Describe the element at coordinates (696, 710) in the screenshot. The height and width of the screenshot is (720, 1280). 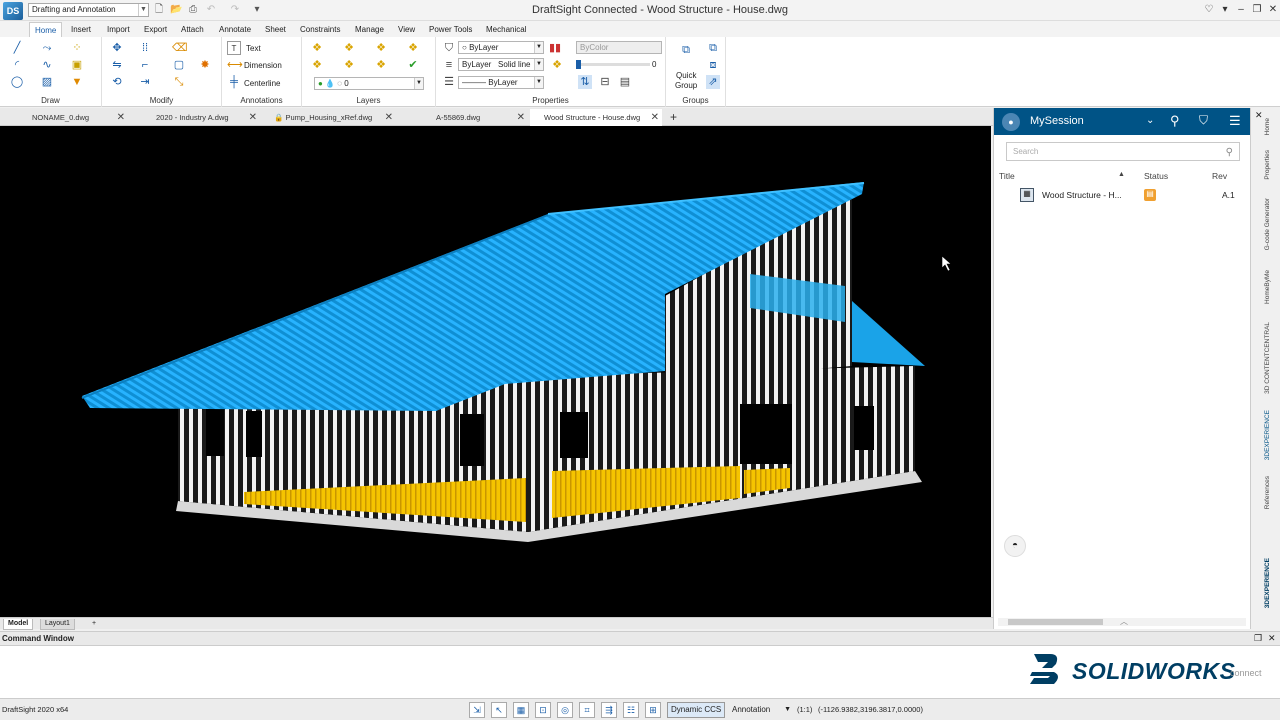
I see `dynamic-ccs-toggle: Dynamic CCS` at that location.